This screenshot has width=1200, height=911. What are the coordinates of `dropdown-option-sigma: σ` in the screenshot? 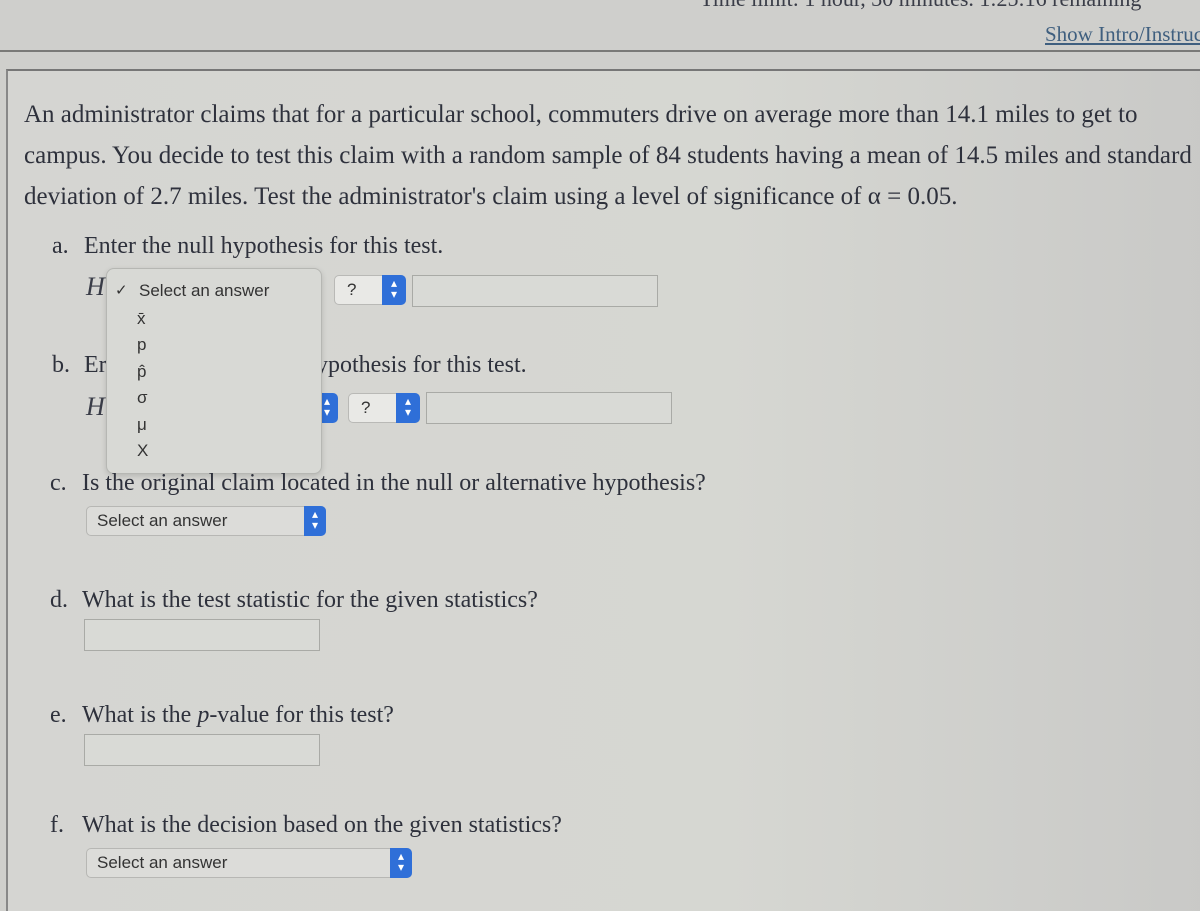 It's located at (142, 398).